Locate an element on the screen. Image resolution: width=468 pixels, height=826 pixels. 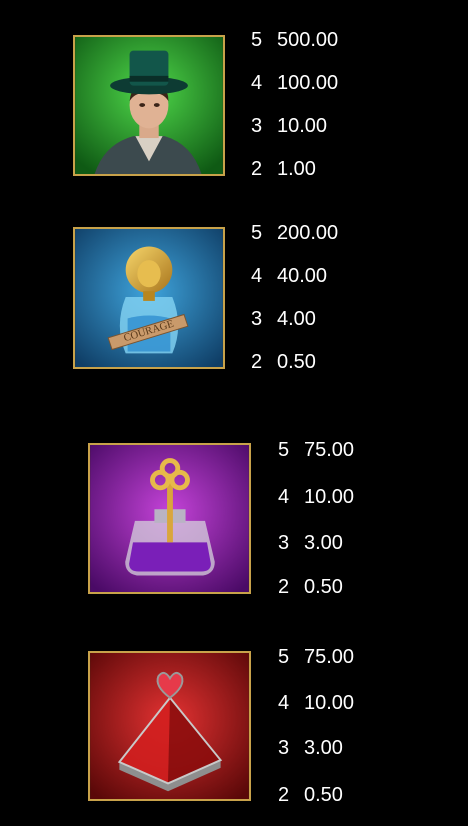
payout-row: 2 1.00 is located at coordinates (283, 169).